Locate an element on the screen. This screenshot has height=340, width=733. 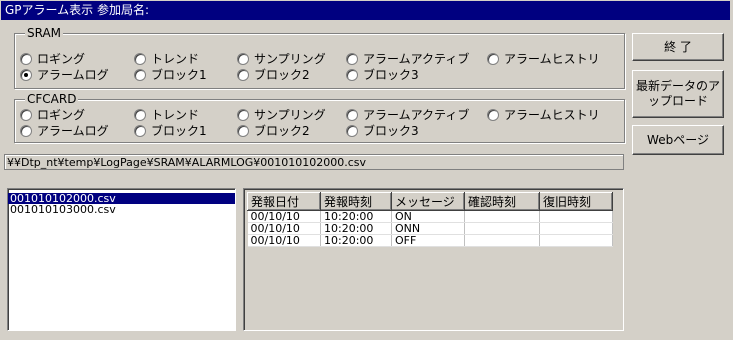
sram-radio-alarm-active: アラームアクティブ is located at coordinates (407, 59).